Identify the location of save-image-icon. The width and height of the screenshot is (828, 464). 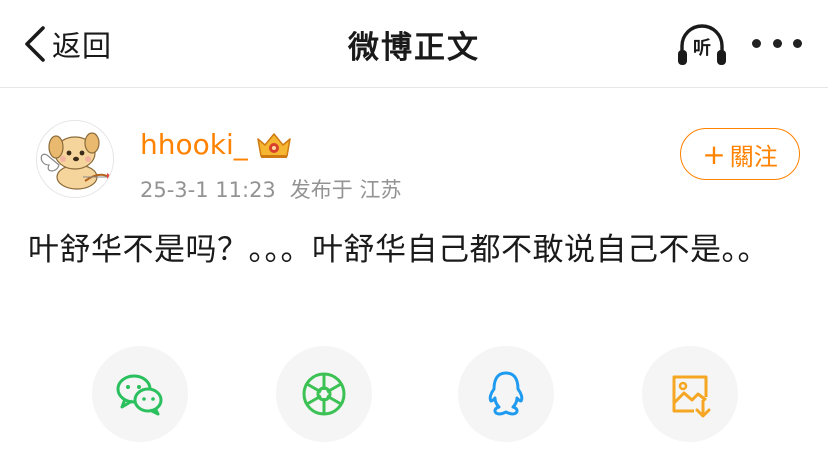
(691, 396).